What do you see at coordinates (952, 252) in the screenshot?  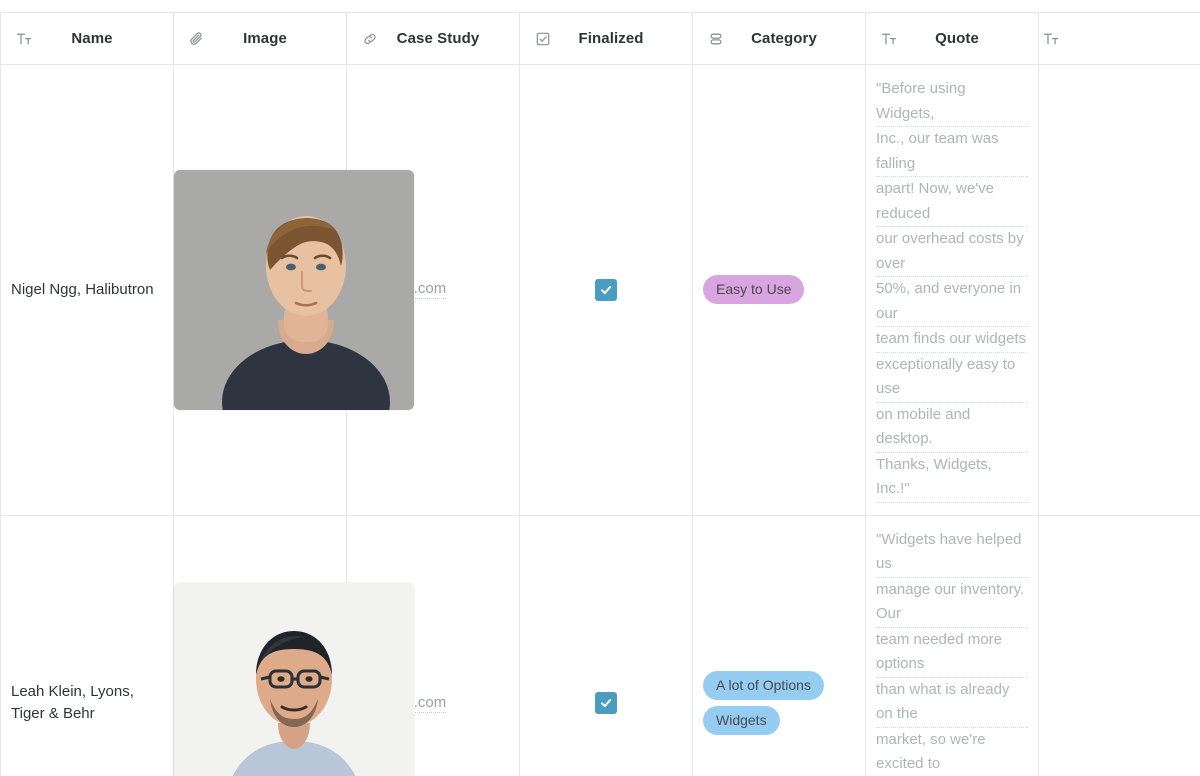 I see `quote-line: our overhead costs by over` at bounding box center [952, 252].